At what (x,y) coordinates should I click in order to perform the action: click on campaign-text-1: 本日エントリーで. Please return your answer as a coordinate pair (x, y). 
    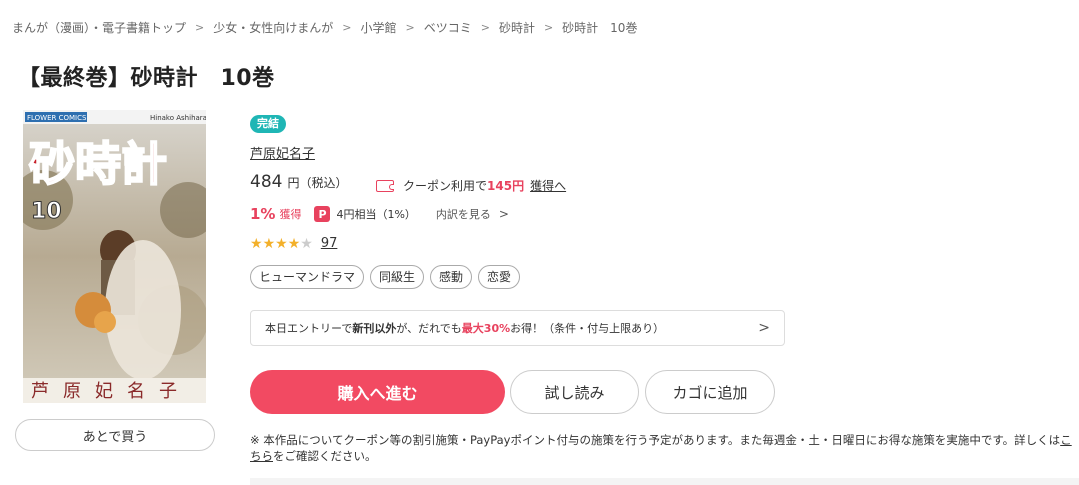
    Looking at the image, I should click on (309, 328).